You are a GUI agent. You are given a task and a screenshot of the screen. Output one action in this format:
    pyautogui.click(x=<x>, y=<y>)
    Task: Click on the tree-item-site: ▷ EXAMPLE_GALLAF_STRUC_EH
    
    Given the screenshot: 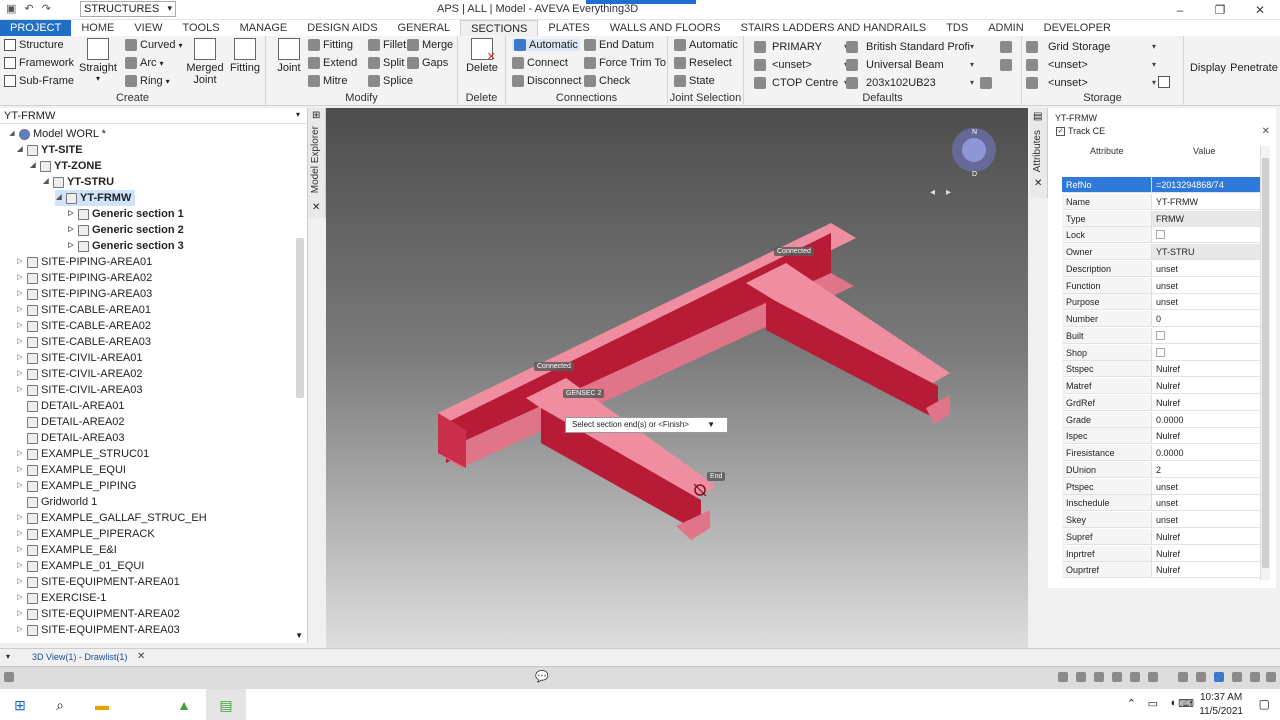 What is the action you would take?
    pyautogui.click(x=111, y=518)
    